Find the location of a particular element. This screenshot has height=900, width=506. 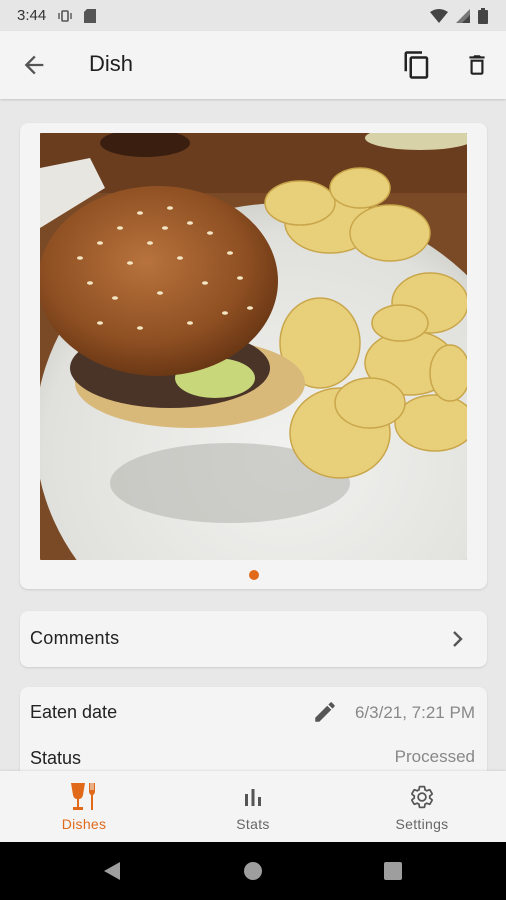

status-time: 3:44 is located at coordinates (32, 15).